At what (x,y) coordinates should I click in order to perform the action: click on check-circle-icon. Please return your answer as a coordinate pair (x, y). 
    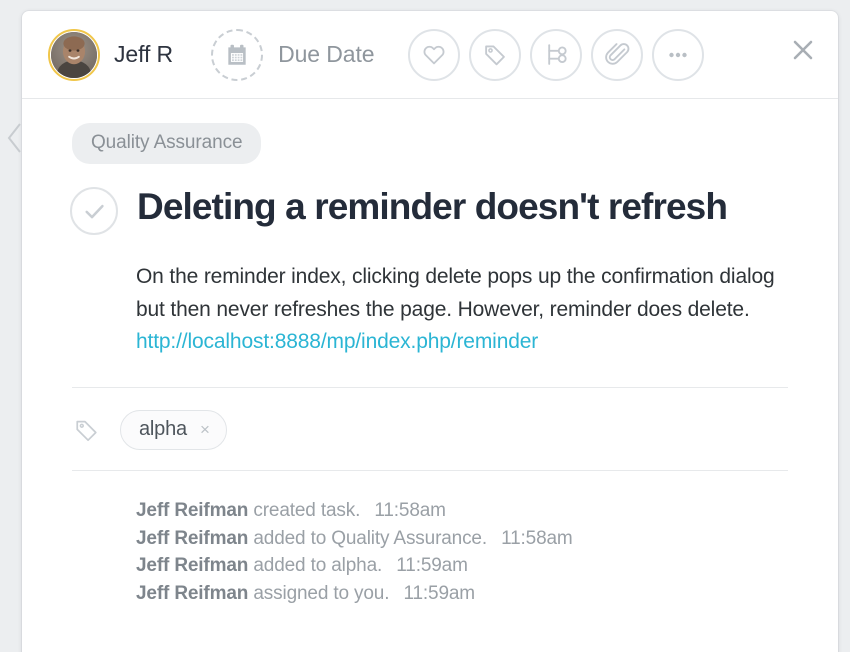
    Looking at the image, I should click on (94, 211).